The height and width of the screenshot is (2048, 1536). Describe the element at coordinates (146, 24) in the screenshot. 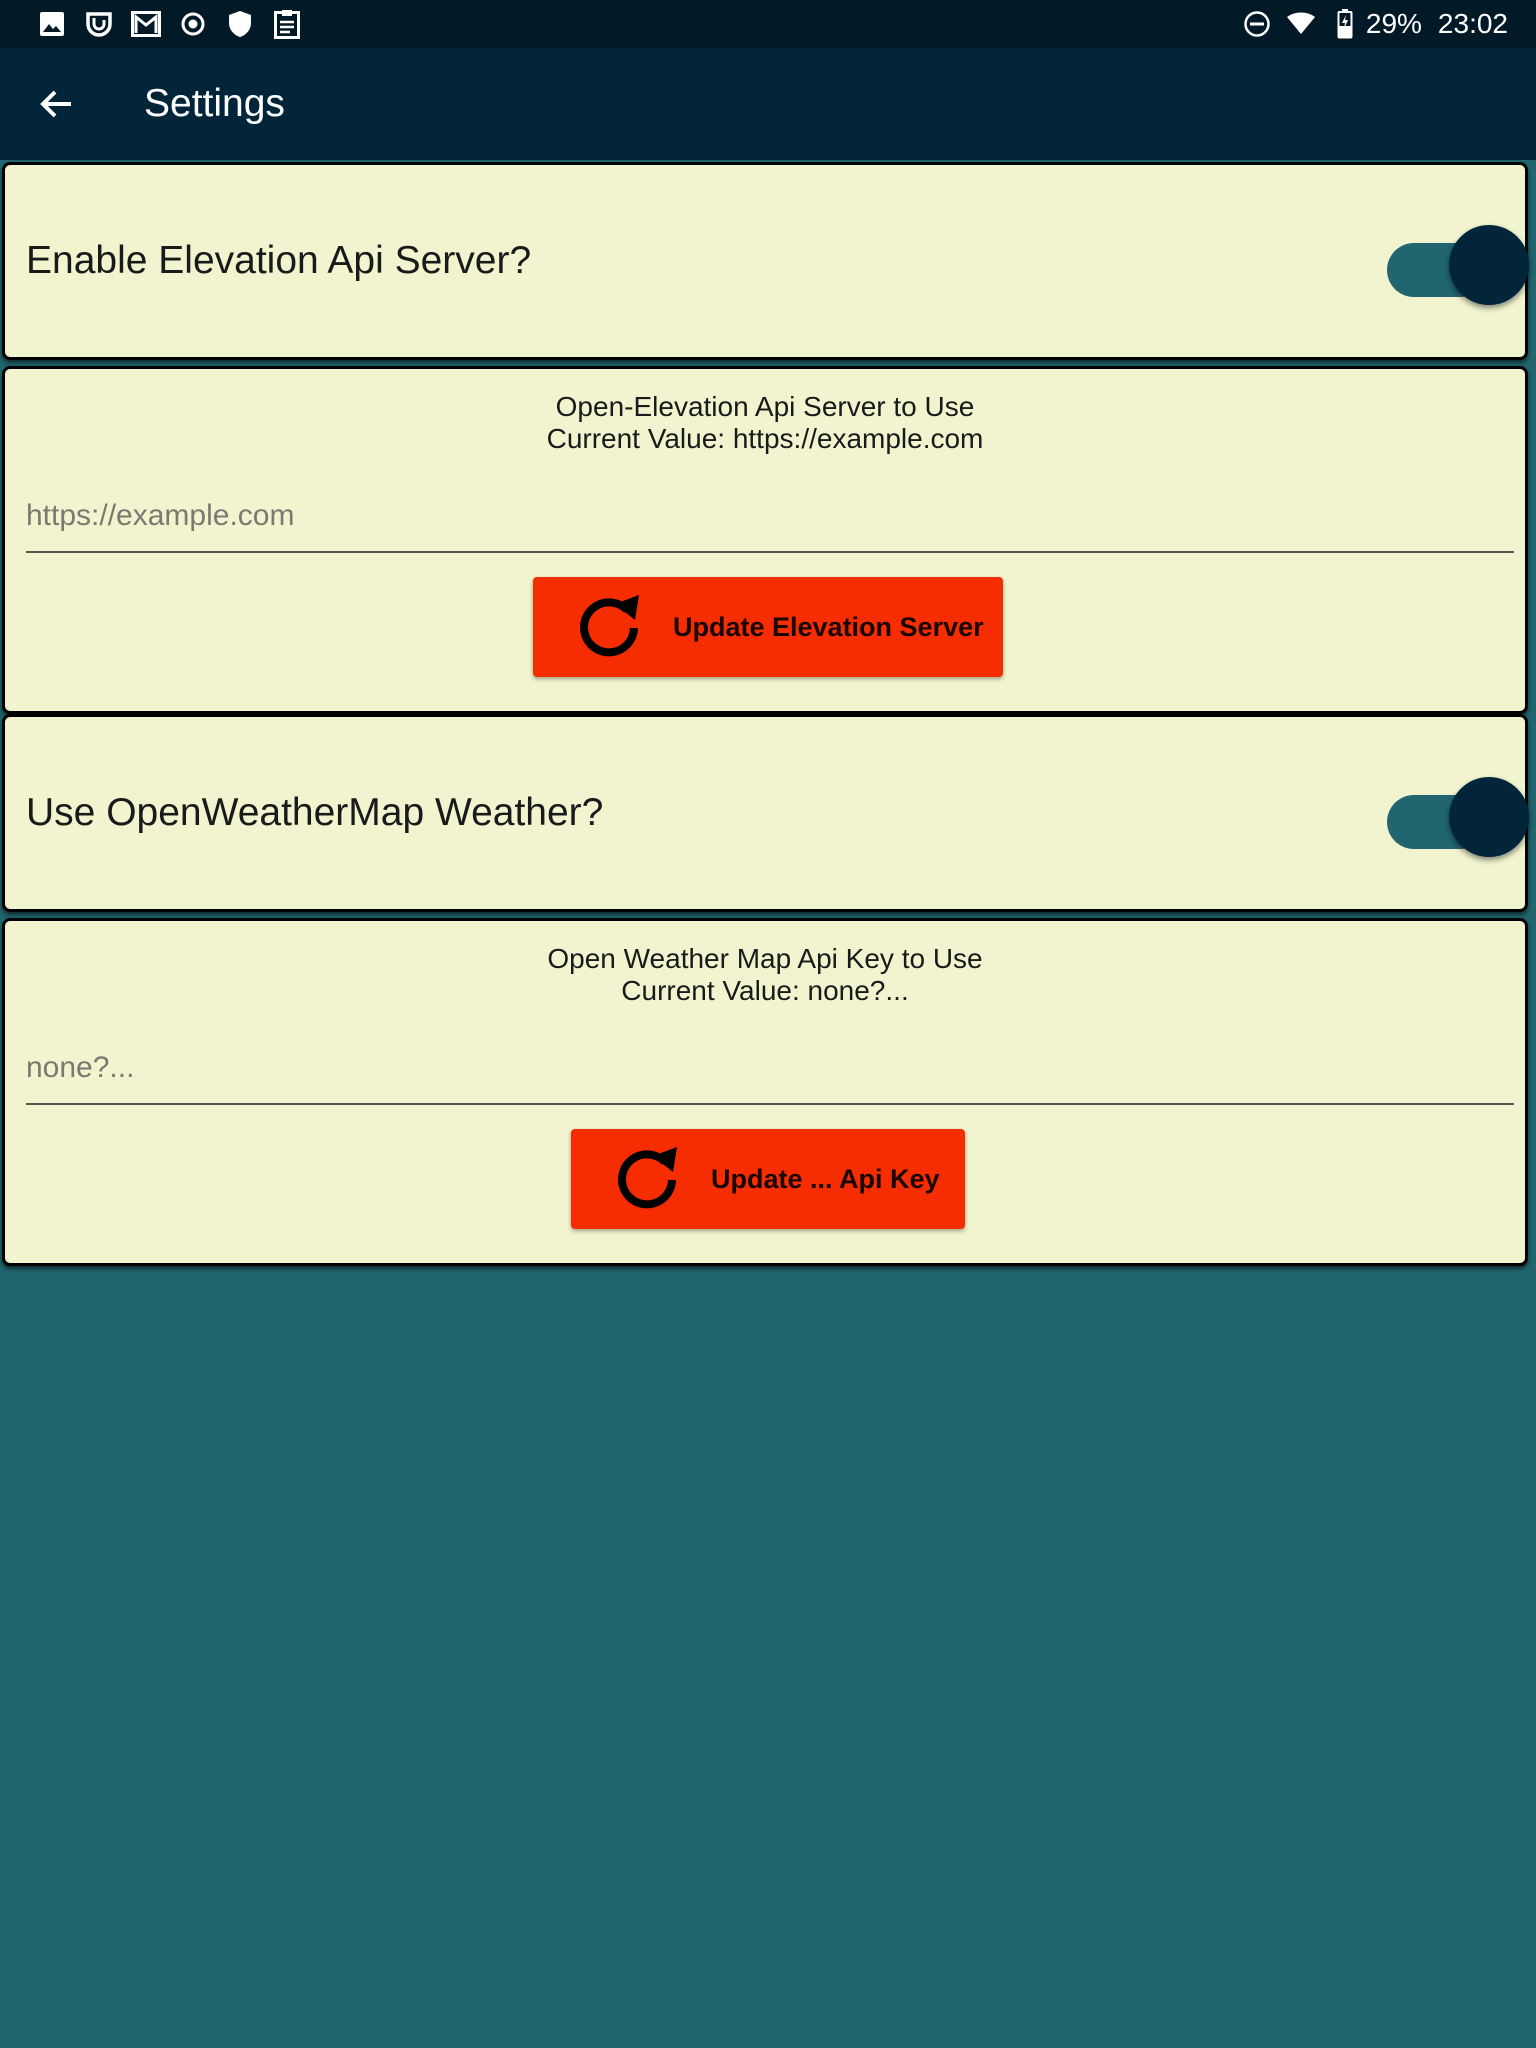

I see `gmail-icon` at that location.